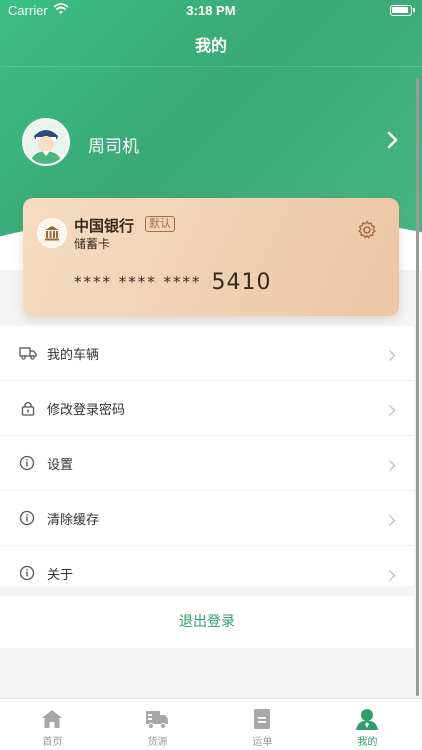  Describe the element at coordinates (417, 387) in the screenshot. I see `scrollbar` at that location.